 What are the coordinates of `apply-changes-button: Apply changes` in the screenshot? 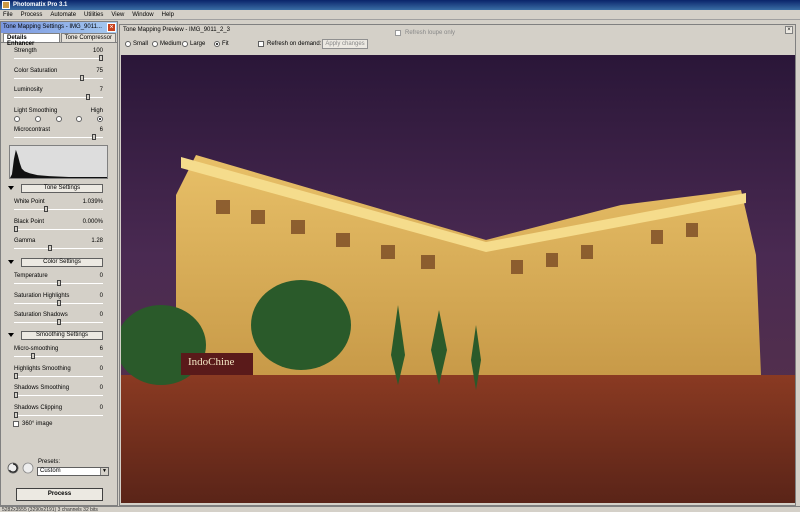 It's located at (345, 44).